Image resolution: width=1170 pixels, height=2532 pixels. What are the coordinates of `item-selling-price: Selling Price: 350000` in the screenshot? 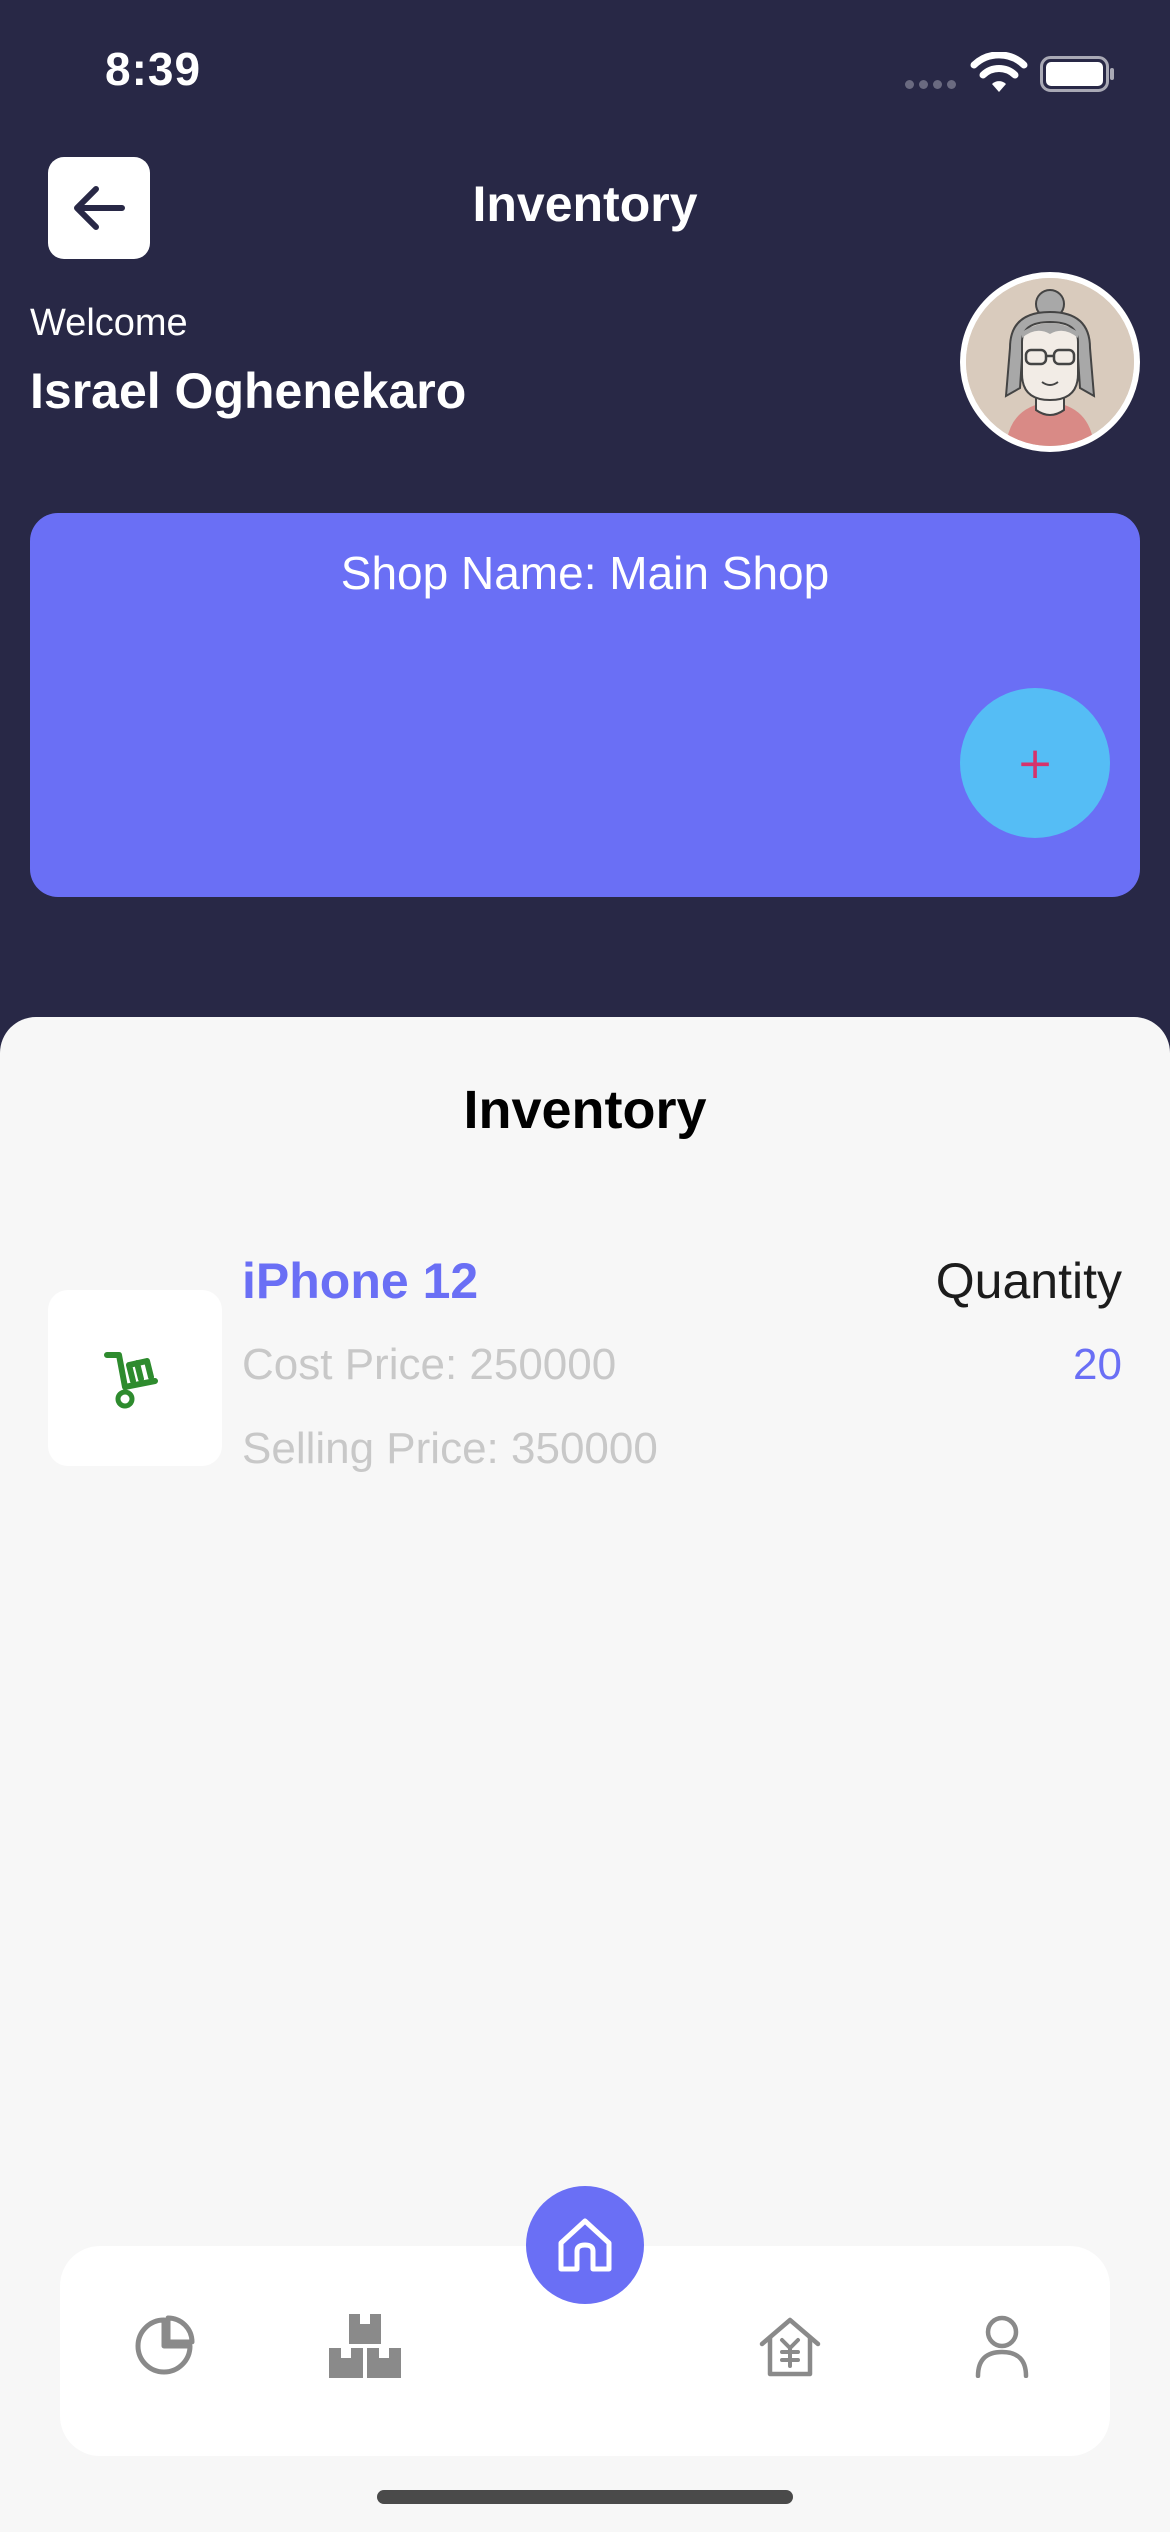 It's located at (450, 1448).